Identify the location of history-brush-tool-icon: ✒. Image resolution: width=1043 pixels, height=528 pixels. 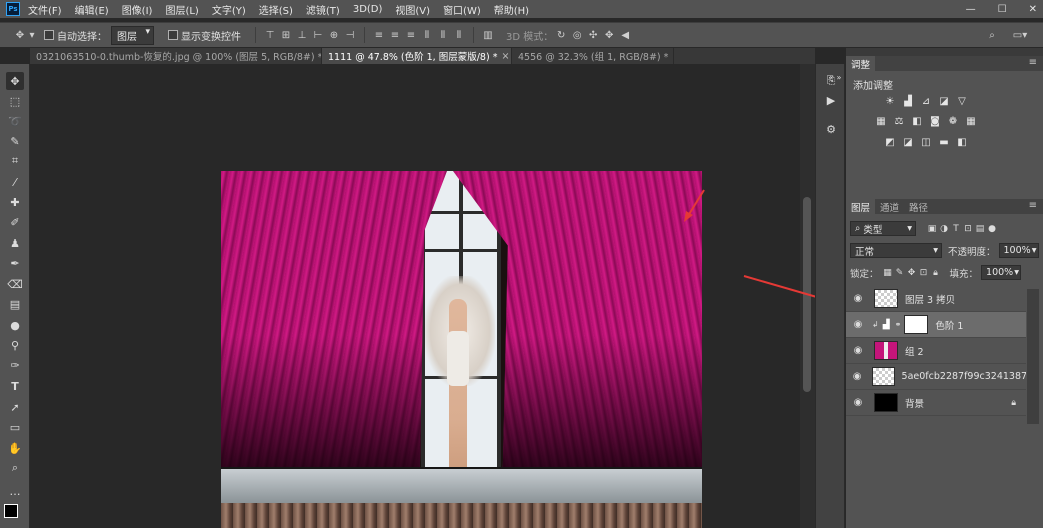
(15, 263).